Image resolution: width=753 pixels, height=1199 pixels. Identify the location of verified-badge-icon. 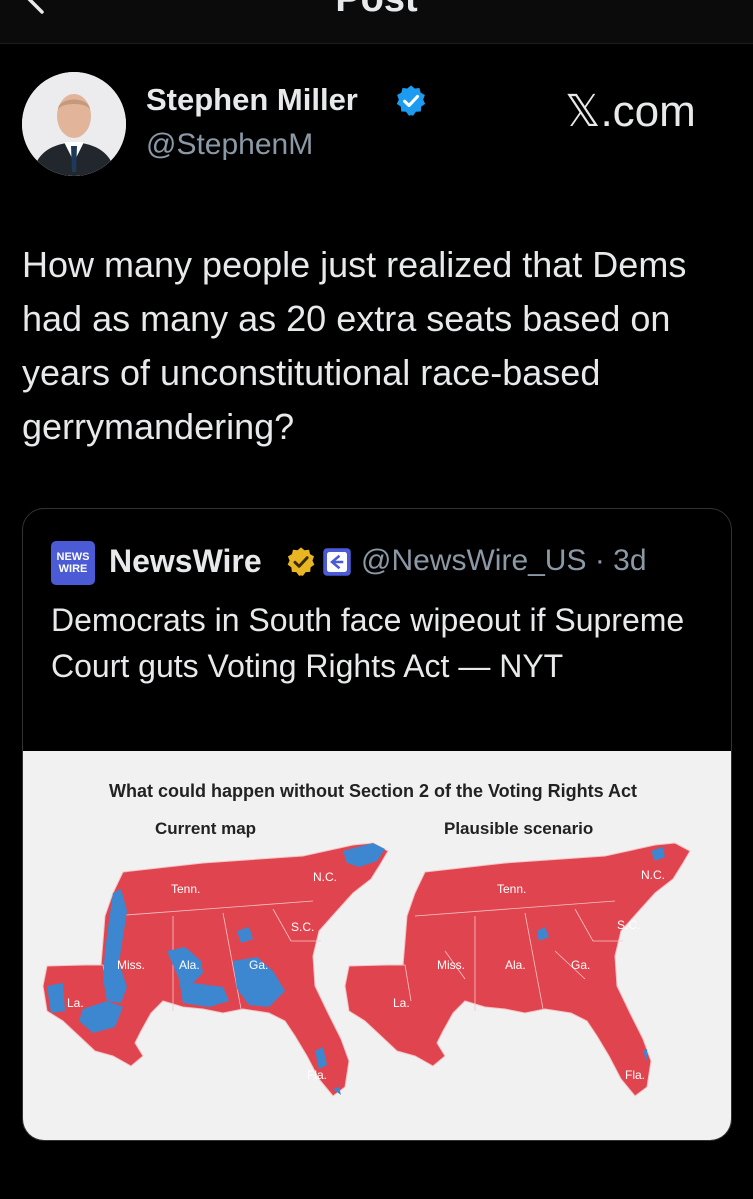
(411, 100).